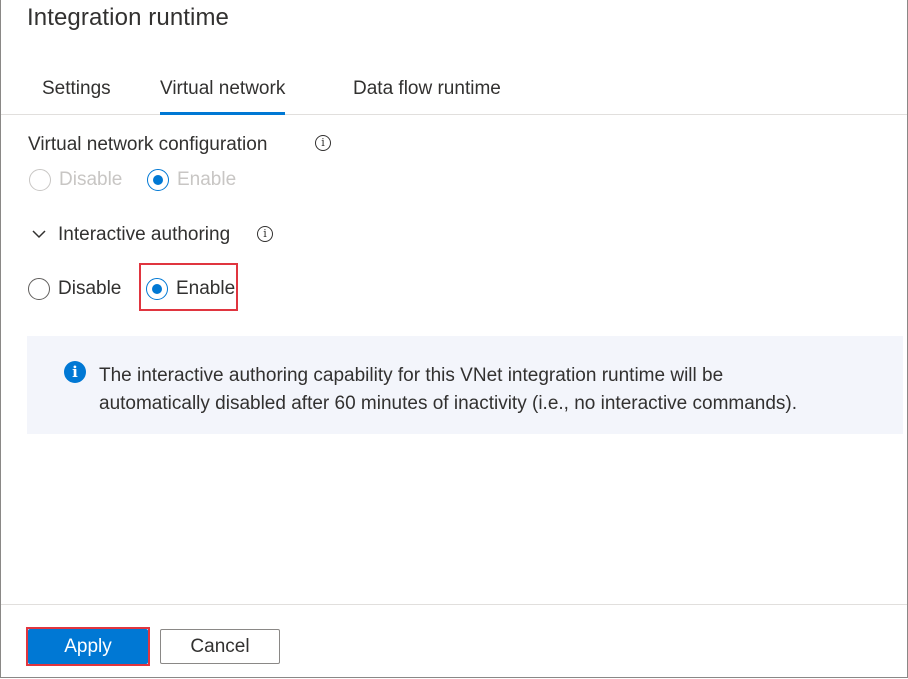 The height and width of the screenshot is (679, 908). I want to click on info-filled-icon: i, so click(75, 372).